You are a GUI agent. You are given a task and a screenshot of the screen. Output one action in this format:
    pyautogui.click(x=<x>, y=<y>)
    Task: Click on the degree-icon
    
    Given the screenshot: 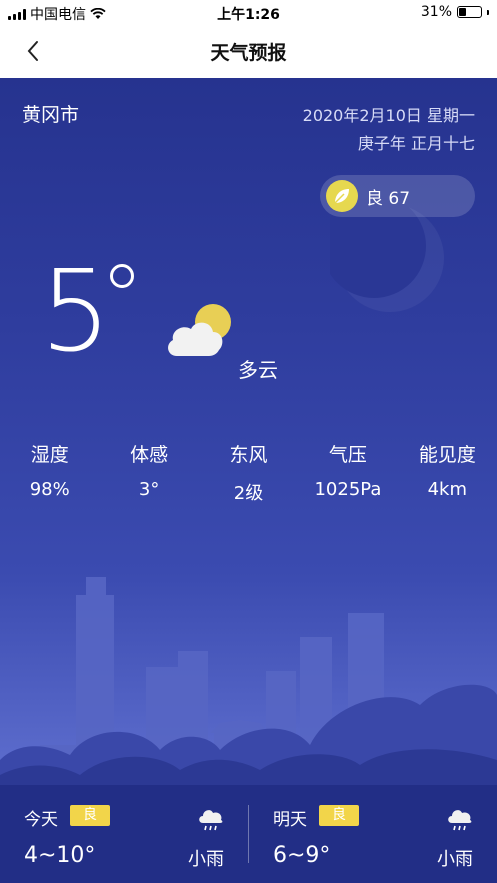 What is the action you would take?
    pyautogui.click(x=122, y=276)
    